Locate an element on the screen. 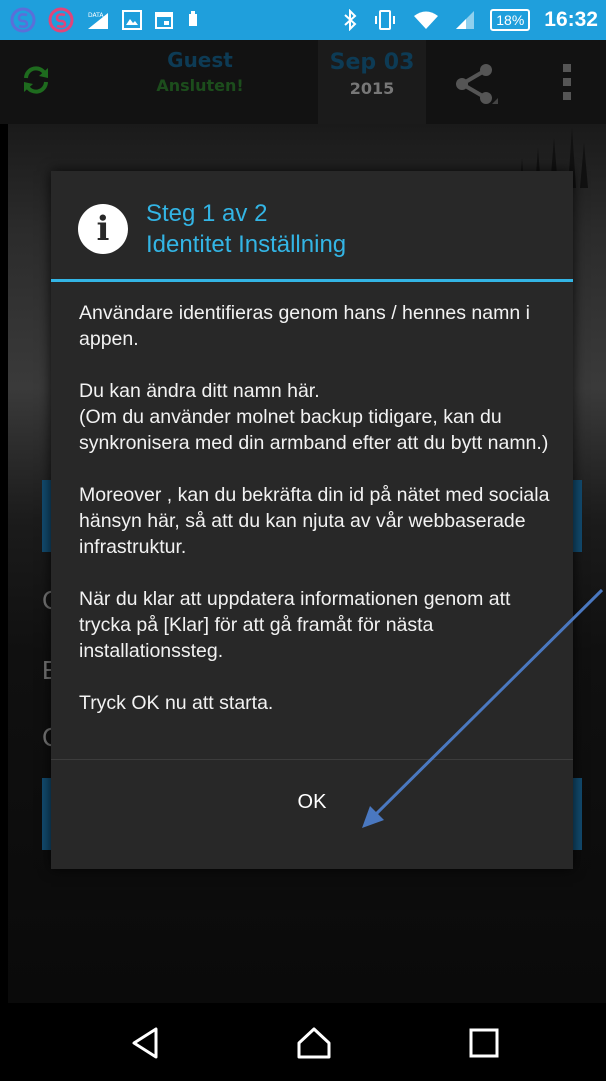 Image resolution: width=606 pixels, height=1081 pixels. app-bar: Guest Ansluten! Sep 03 2015 is located at coordinates (303, 82).